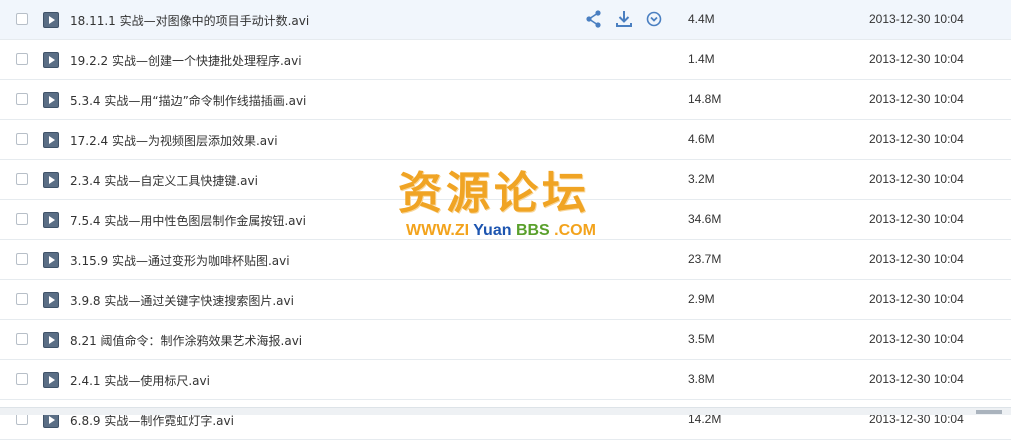 This screenshot has width=1011, height=440. Describe the element at coordinates (182, 300) in the screenshot. I see `file-name: 3.9.8 实战—通过关键字快速搜索图片.avi` at that location.